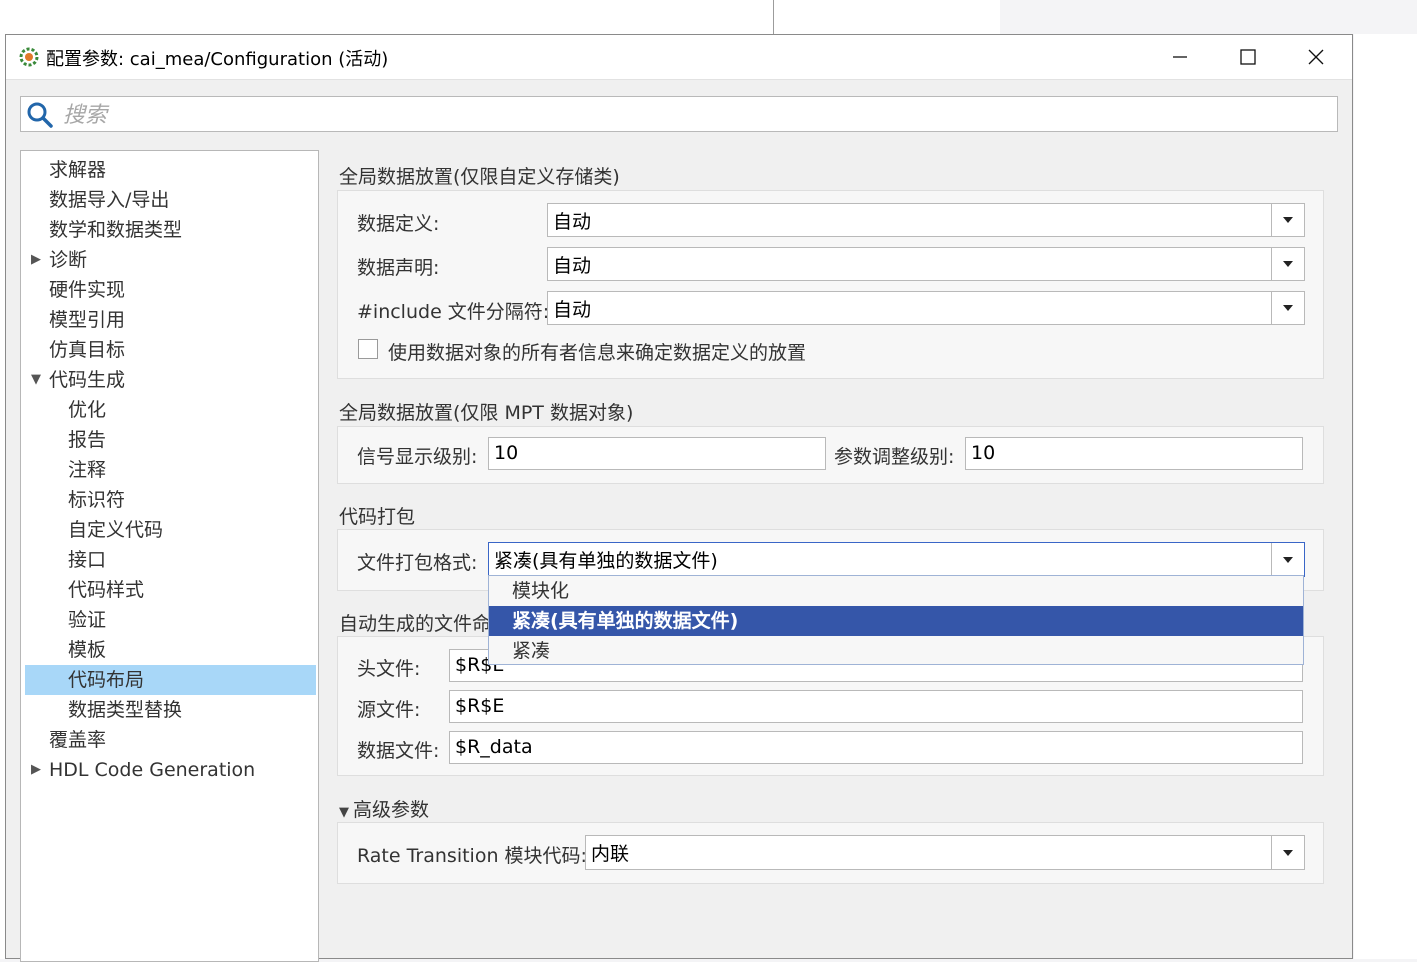 This screenshot has height=962, width=1417. What do you see at coordinates (693, 115) in the screenshot?
I see `search-input` at bounding box center [693, 115].